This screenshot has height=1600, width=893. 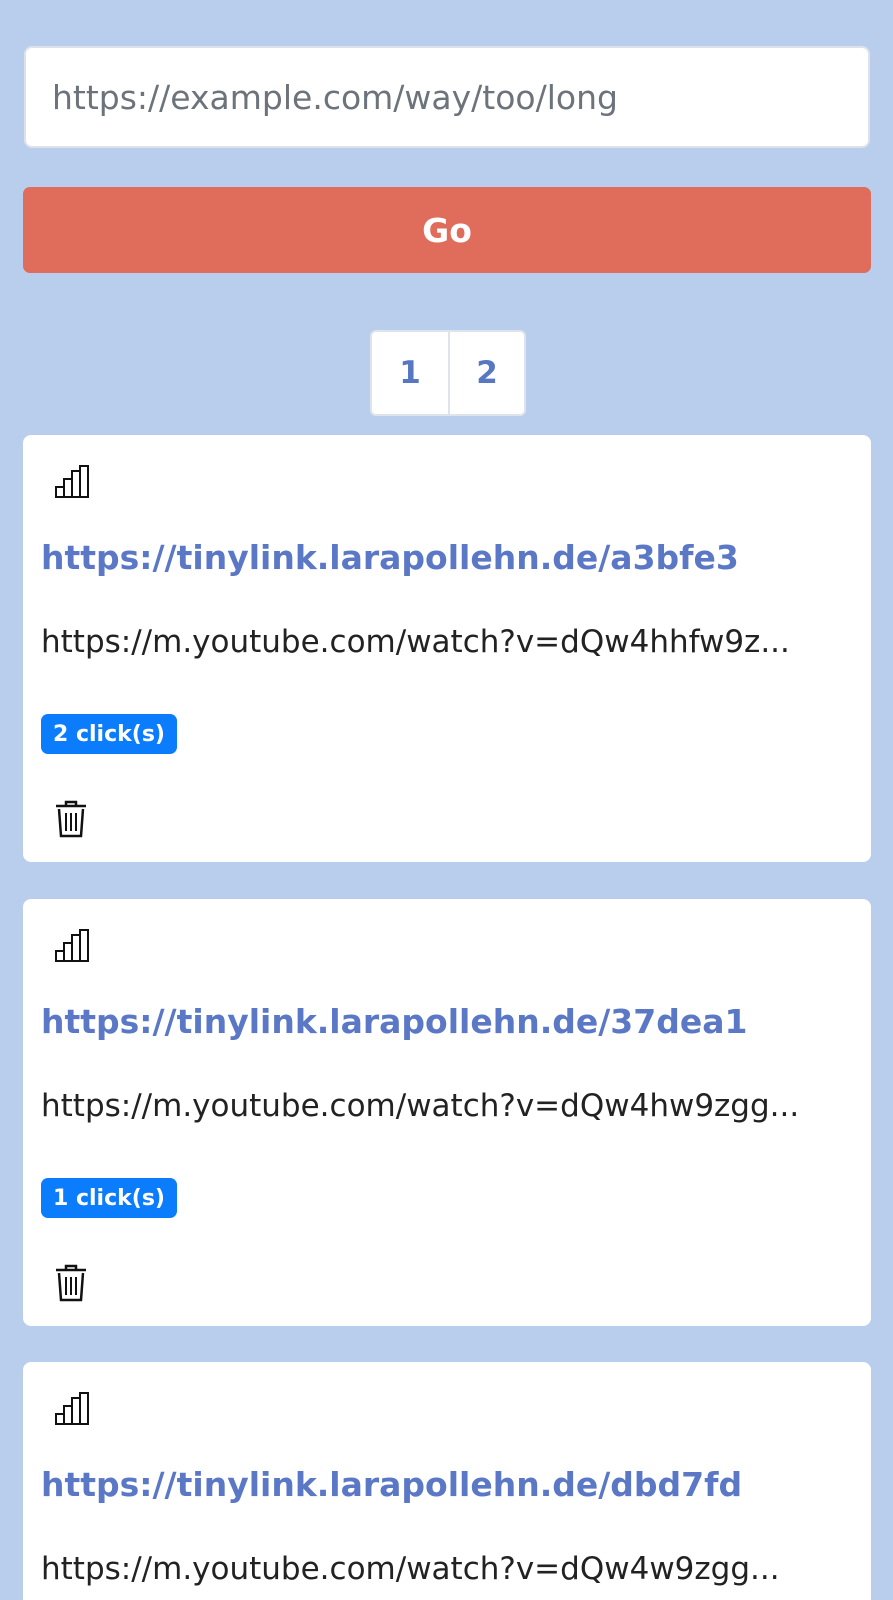 What do you see at coordinates (109, 734) in the screenshot?
I see `clicks-badge: 2 click(s)` at bounding box center [109, 734].